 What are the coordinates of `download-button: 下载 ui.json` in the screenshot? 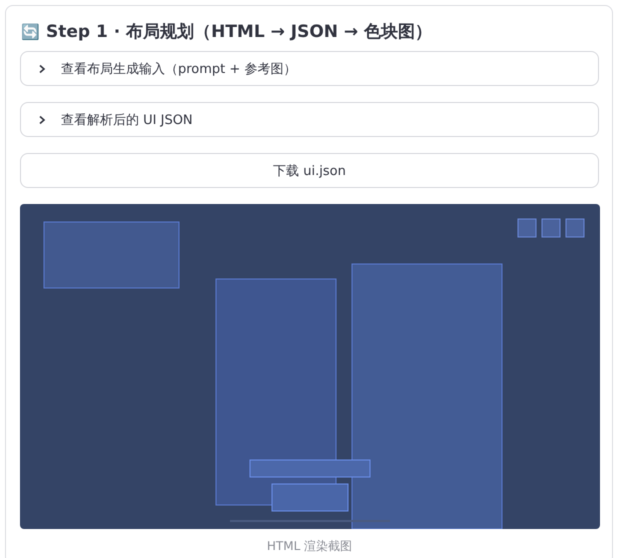 It's located at (309, 170).